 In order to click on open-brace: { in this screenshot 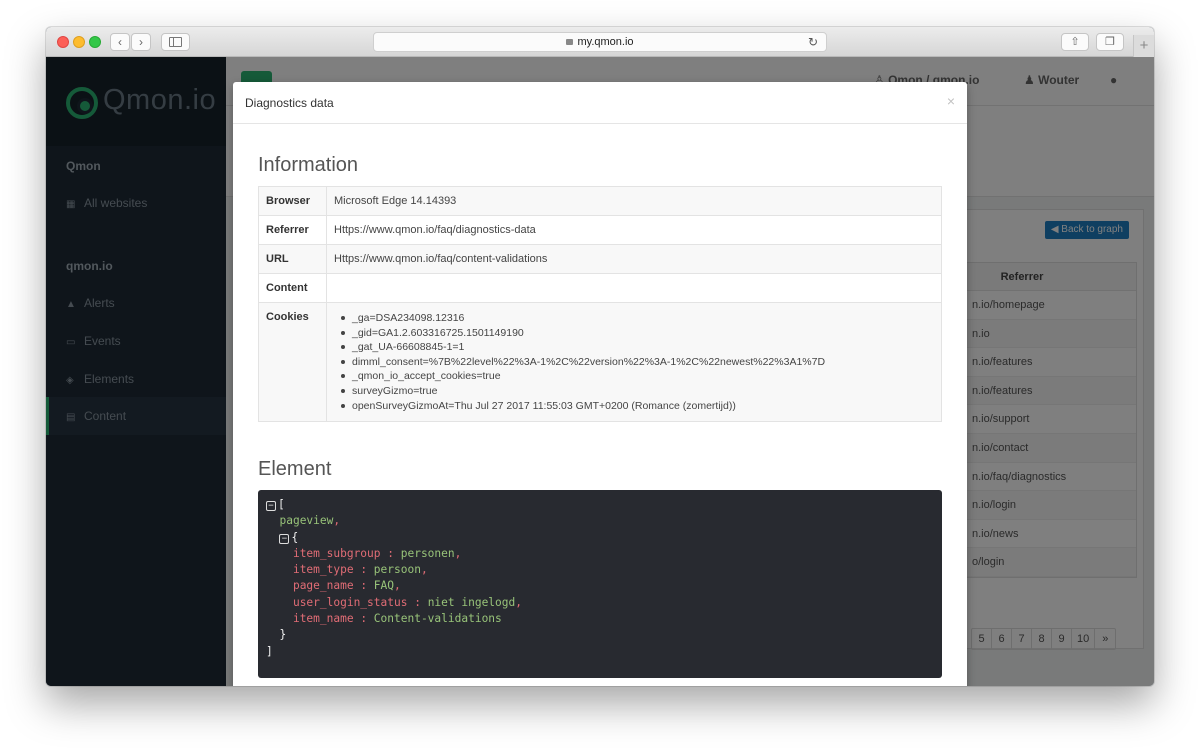, I will do `click(295, 537)`.